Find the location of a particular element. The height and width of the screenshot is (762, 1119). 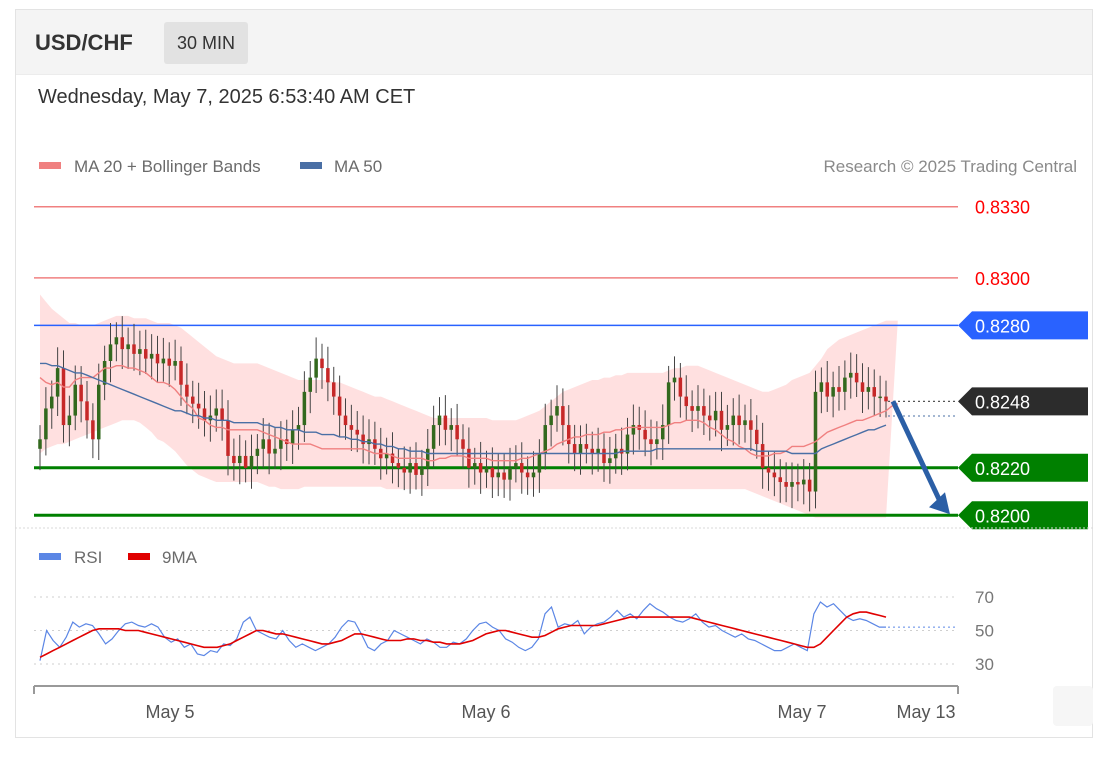

x-tick-label: May 13 is located at coordinates (925, 712).